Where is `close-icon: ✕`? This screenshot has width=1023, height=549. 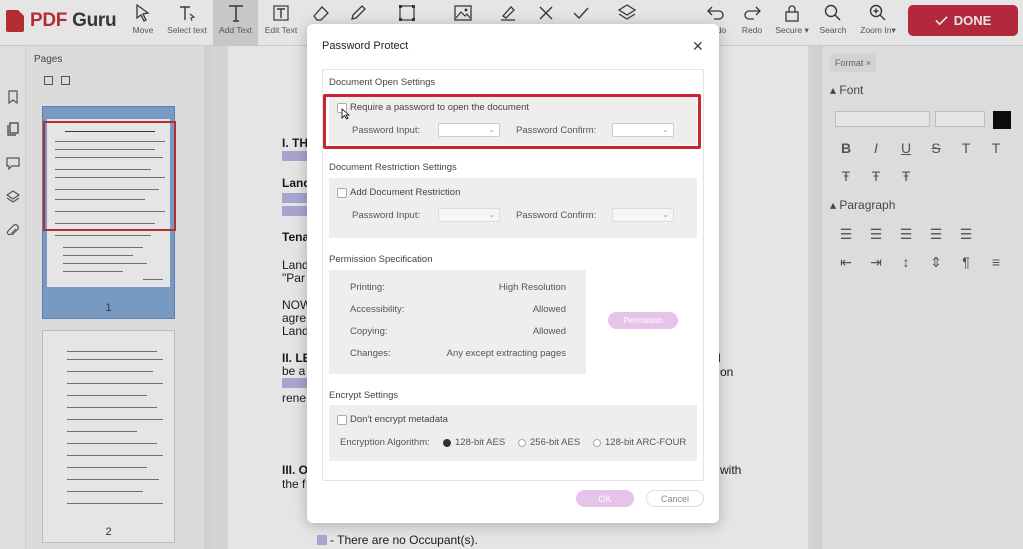
close-icon: ✕ is located at coordinates (698, 46).